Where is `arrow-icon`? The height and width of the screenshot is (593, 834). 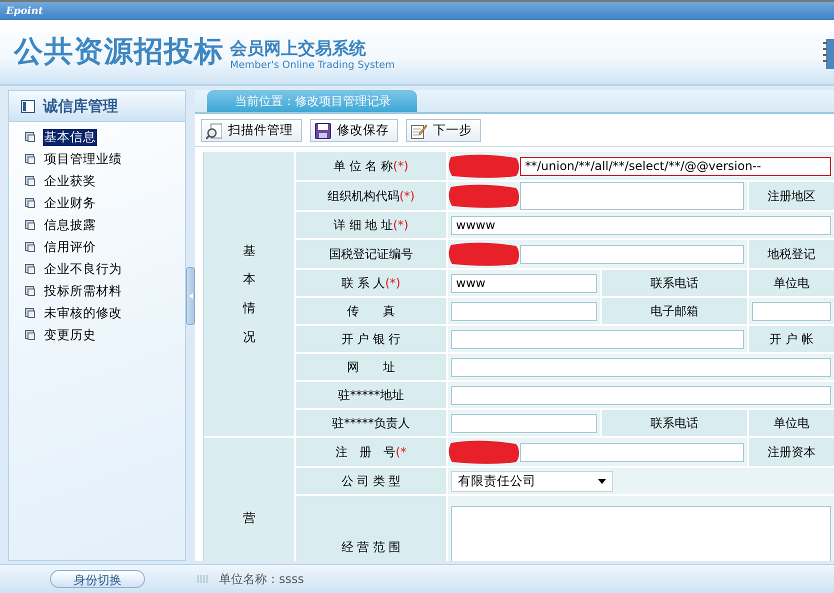
arrow-icon is located at coordinates (190, 295).